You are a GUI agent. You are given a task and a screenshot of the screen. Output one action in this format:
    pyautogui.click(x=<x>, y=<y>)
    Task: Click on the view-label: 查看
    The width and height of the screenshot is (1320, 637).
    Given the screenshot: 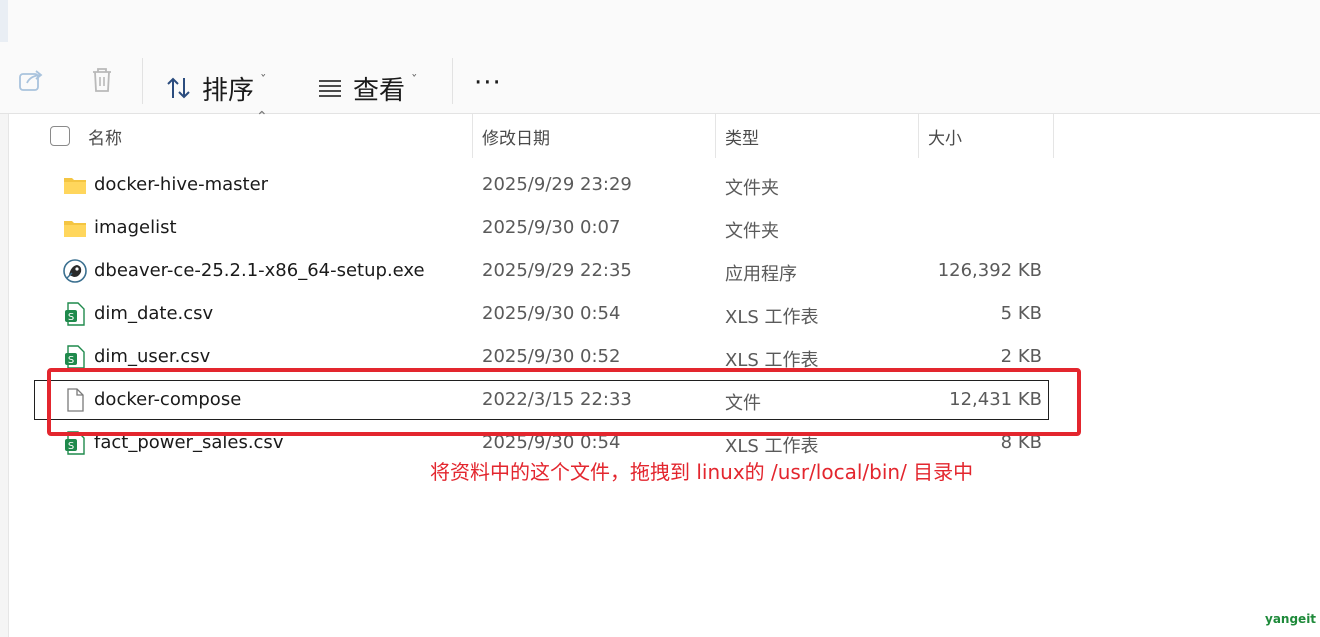 What is the action you would take?
    pyautogui.click(x=379, y=90)
    